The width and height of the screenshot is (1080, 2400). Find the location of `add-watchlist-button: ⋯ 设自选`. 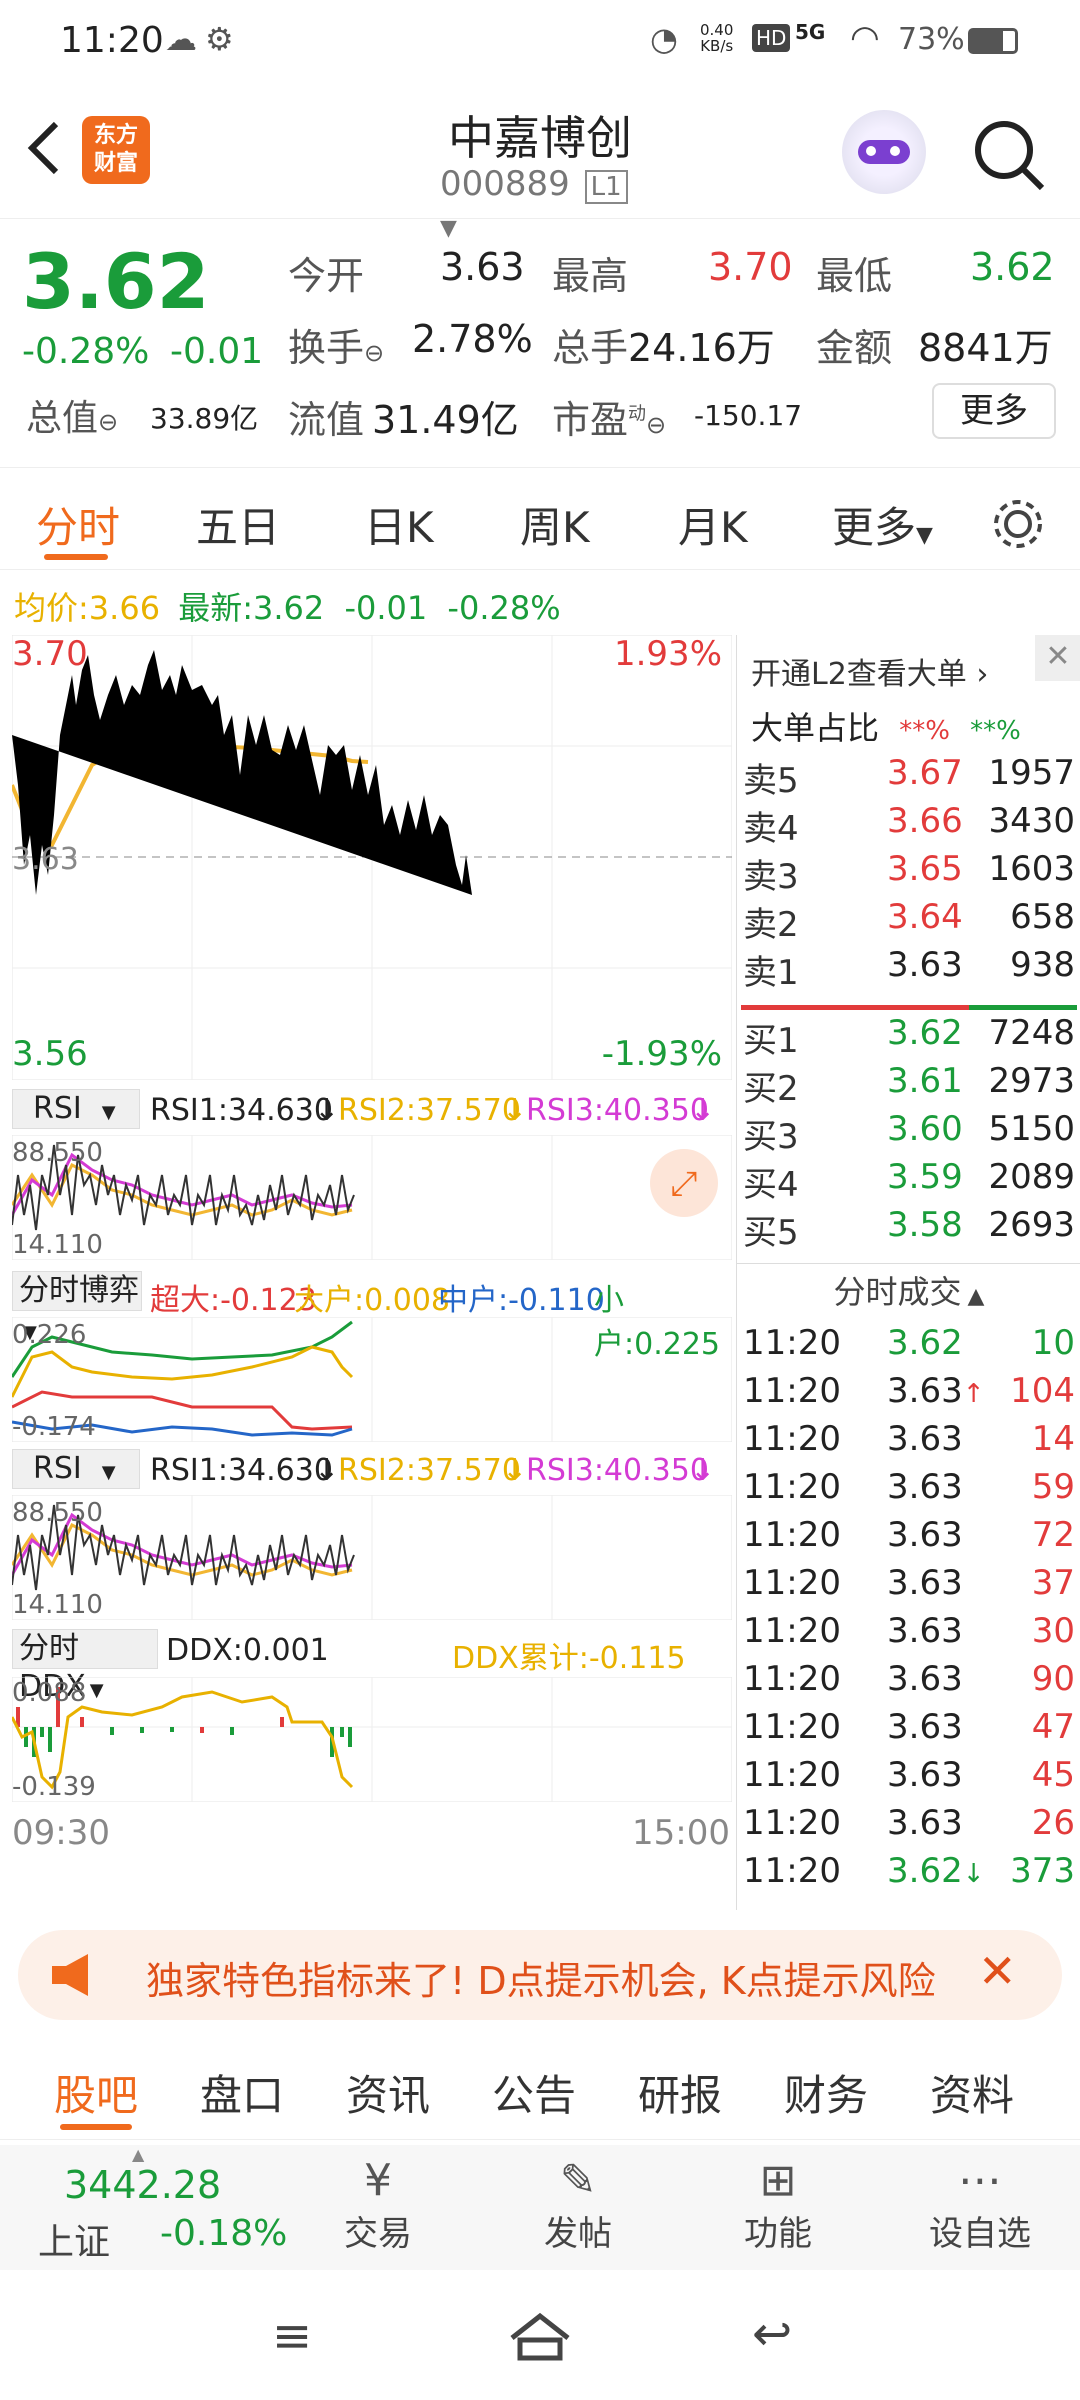

add-watchlist-button: ⋯ 设自选 is located at coordinates (980, 2210).